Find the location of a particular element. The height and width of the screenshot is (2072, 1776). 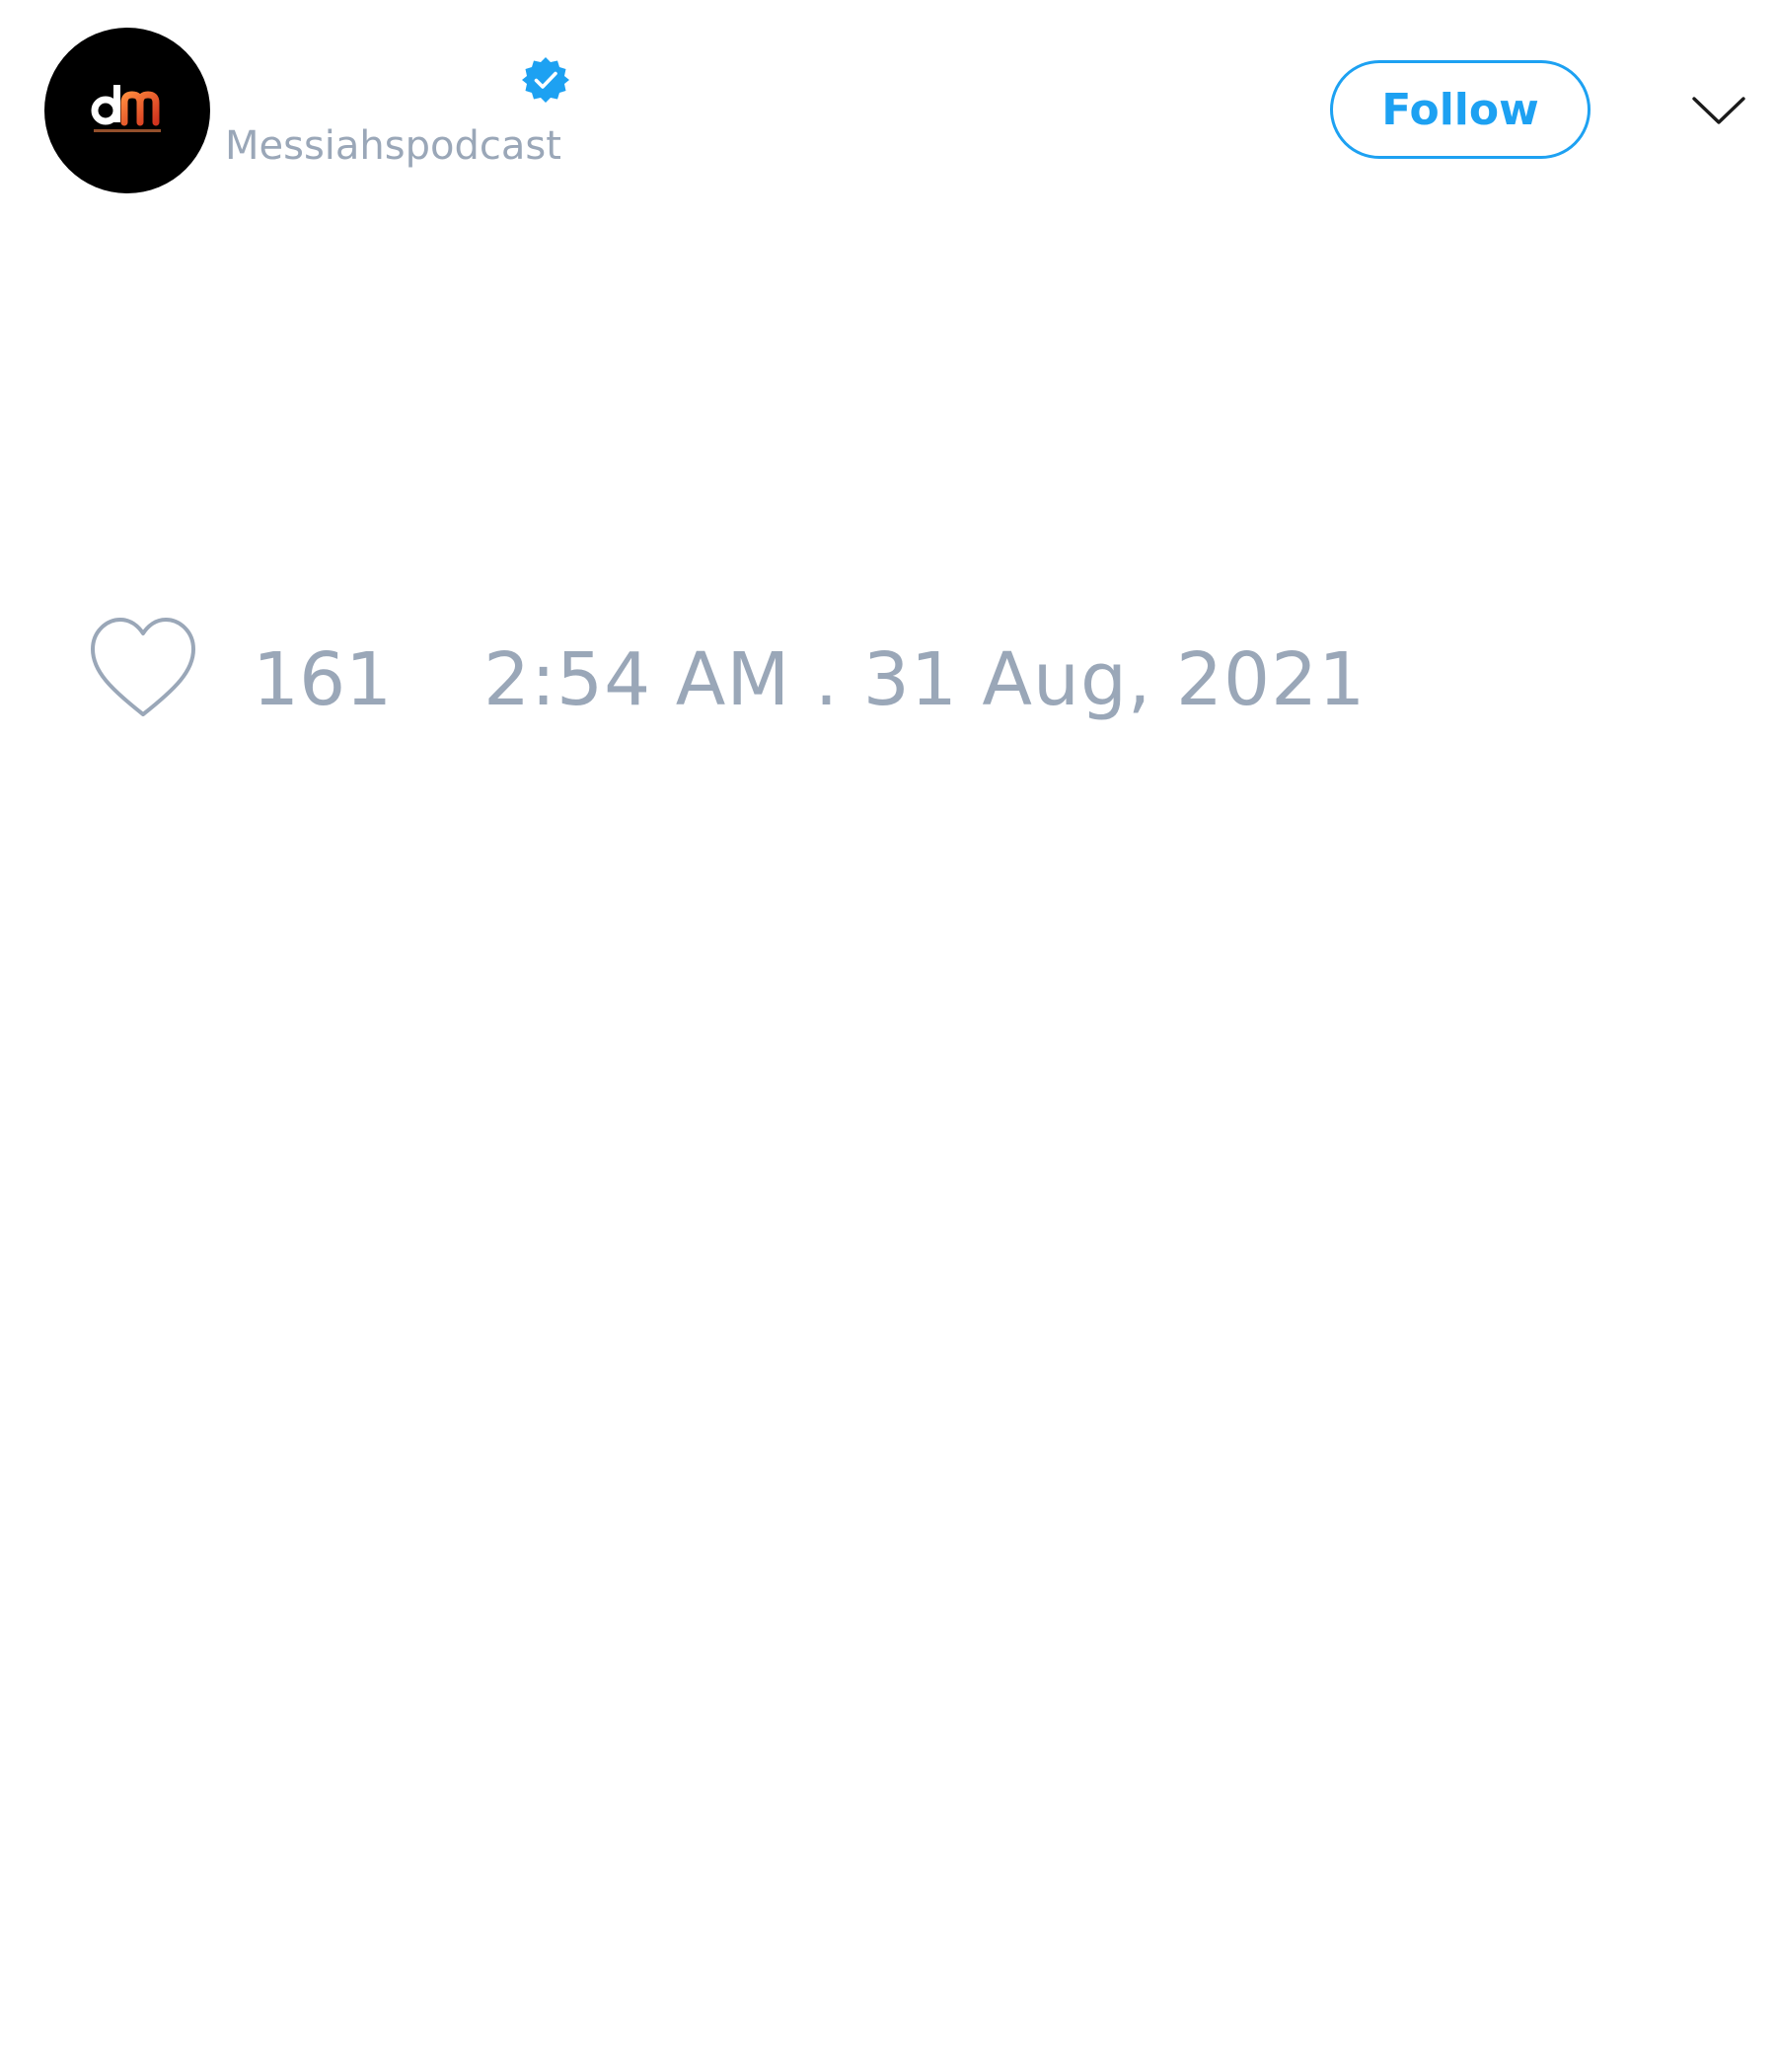

dm-logo-avatar is located at coordinates (126, 109).